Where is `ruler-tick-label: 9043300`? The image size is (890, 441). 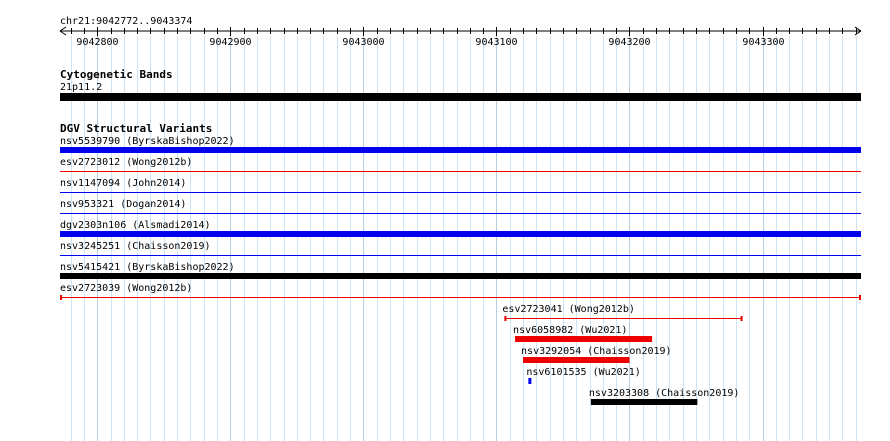
ruler-tick-label: 9043300 is located at coordinates (763, 42).